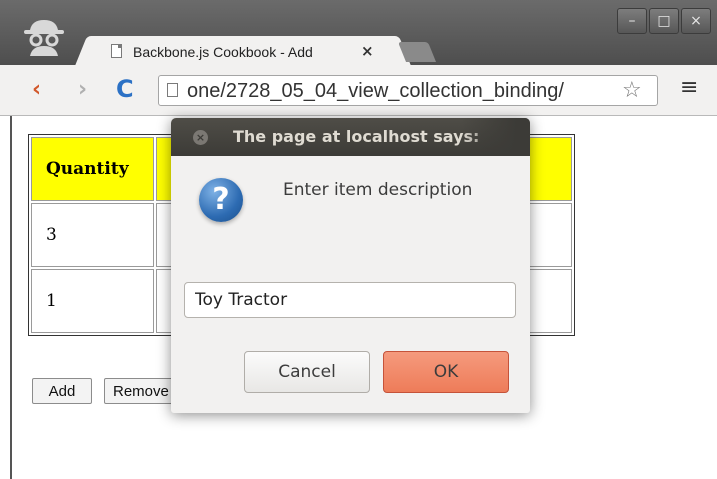  What do you see at coordinates (350, 137) in the screenshot?
I see `dialog-titlebar: × The page at localhost says:` at bounding box center [350, 137].